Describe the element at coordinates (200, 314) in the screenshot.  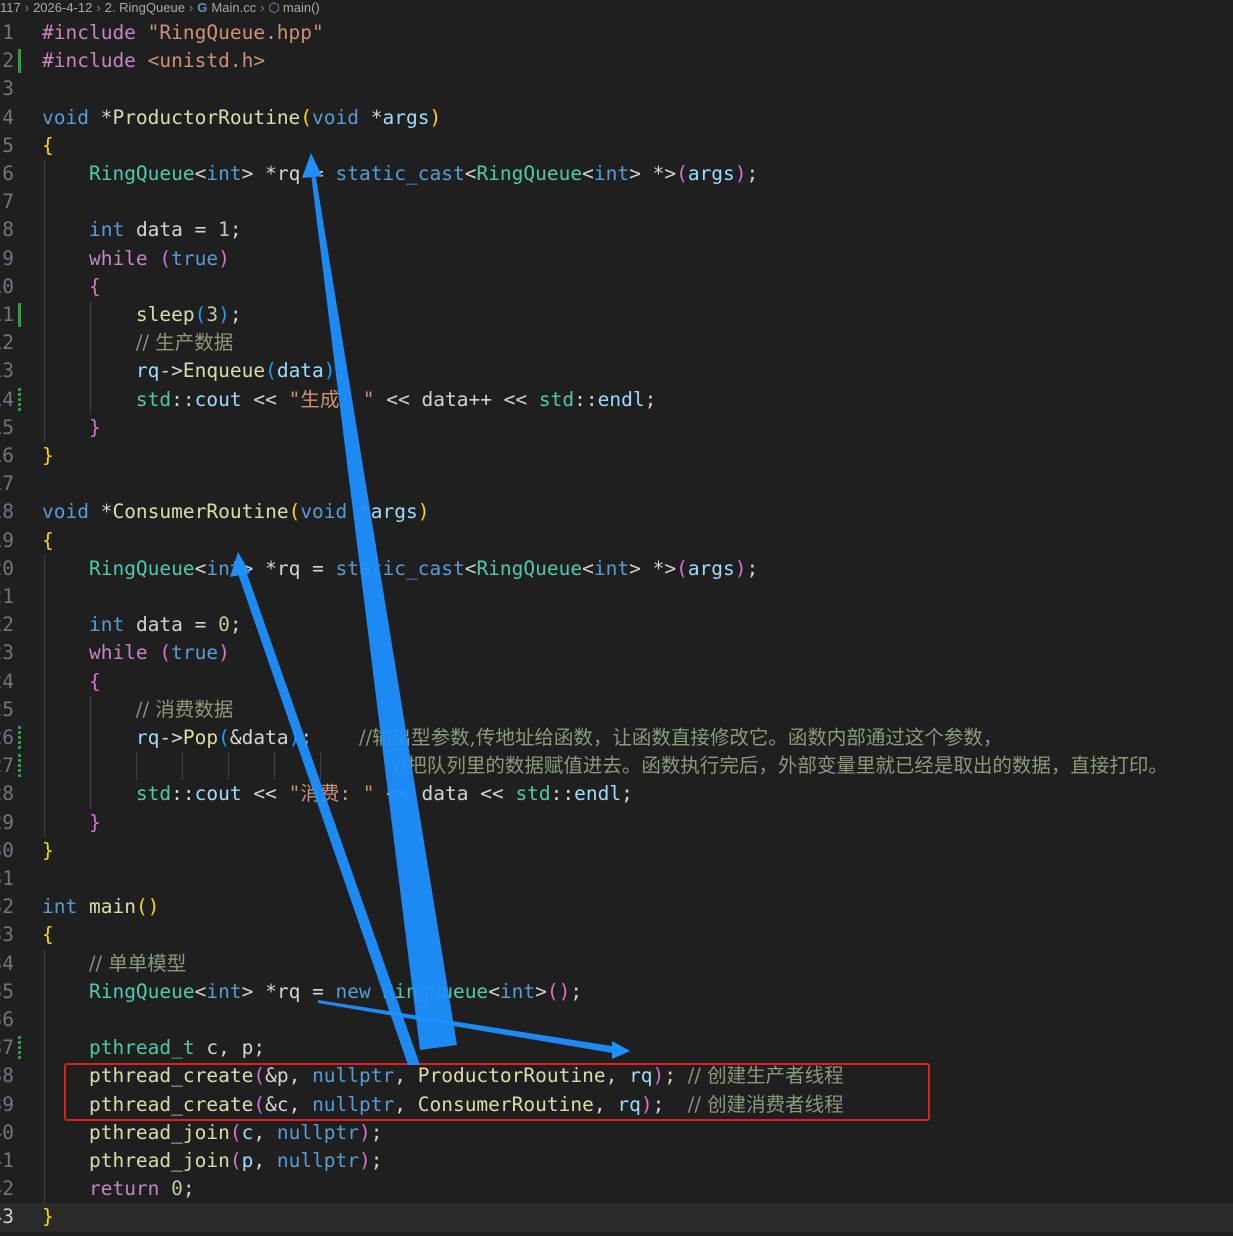
I see `code-token: (` at that location.